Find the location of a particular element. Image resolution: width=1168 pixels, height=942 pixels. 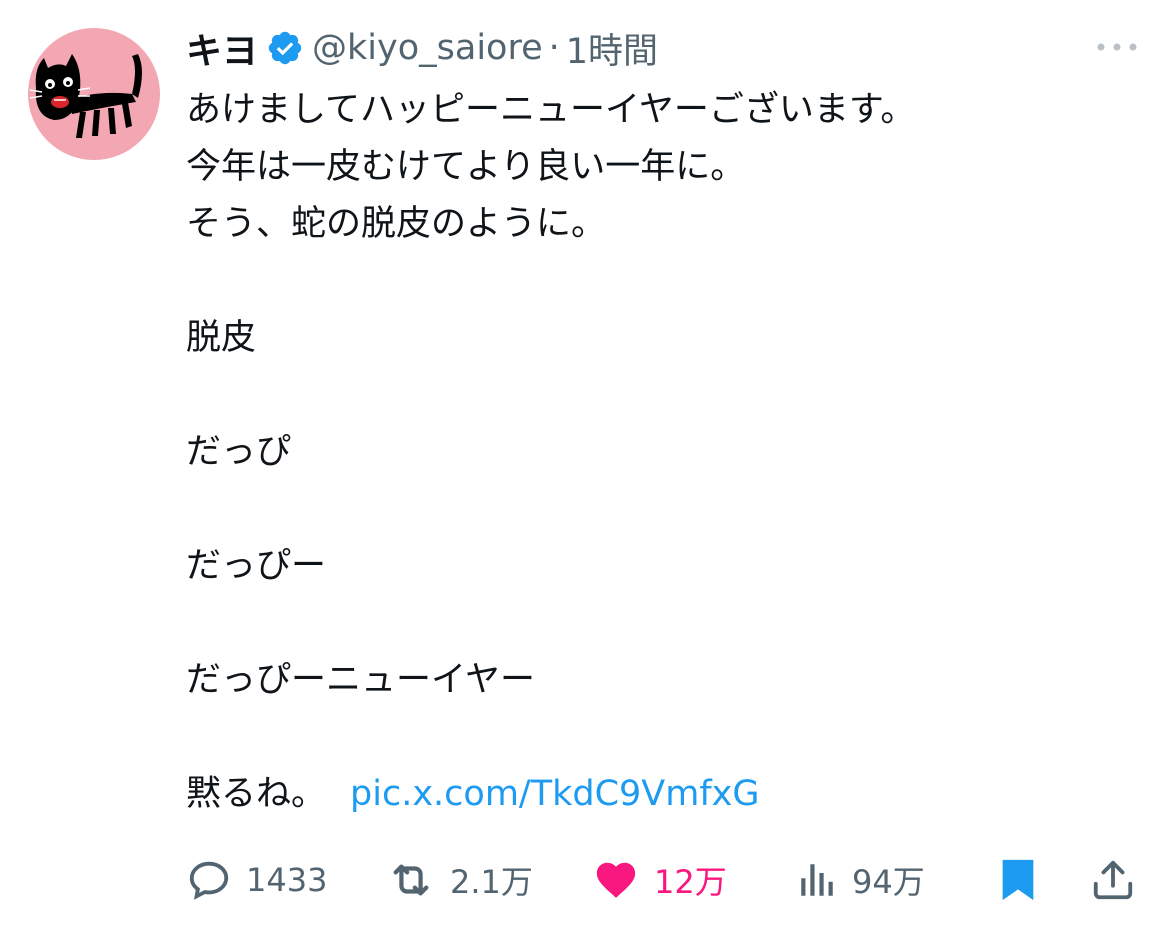

tweet-line: だっぴ is located at coordinates (239, 452).